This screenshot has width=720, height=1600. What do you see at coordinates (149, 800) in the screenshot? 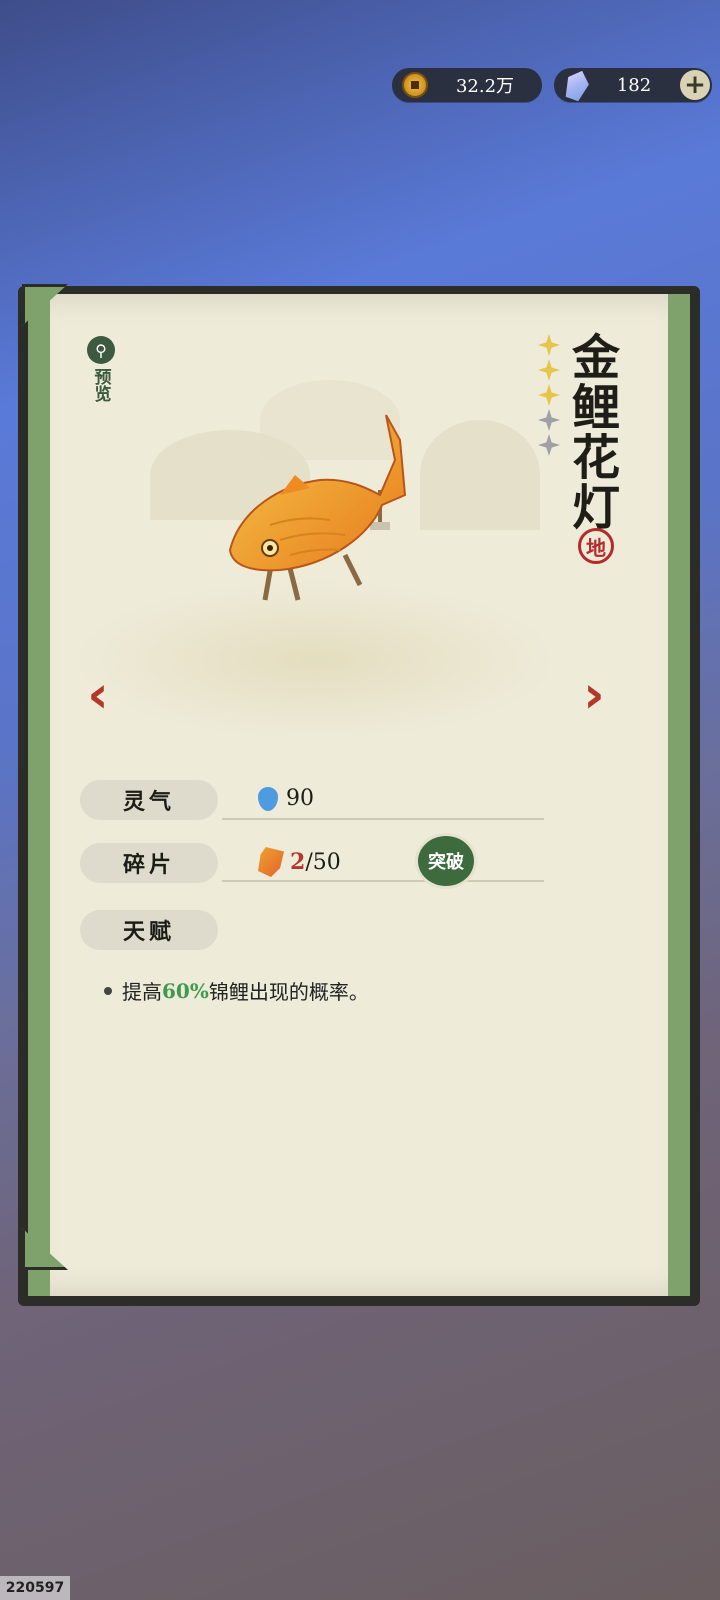
I see `spirit-label: 灵气` at bounding box center [149, 800].